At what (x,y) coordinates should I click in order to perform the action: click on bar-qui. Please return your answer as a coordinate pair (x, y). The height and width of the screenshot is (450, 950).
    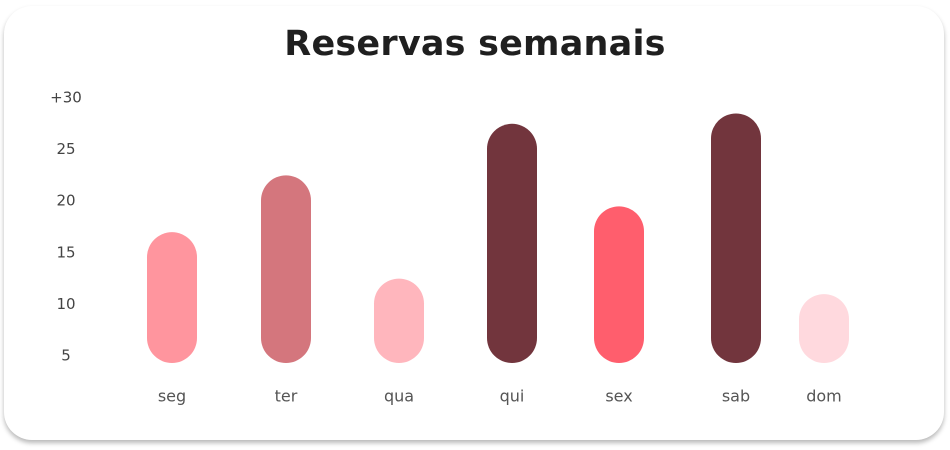
    Looking at the image, I should click on (512, 243).